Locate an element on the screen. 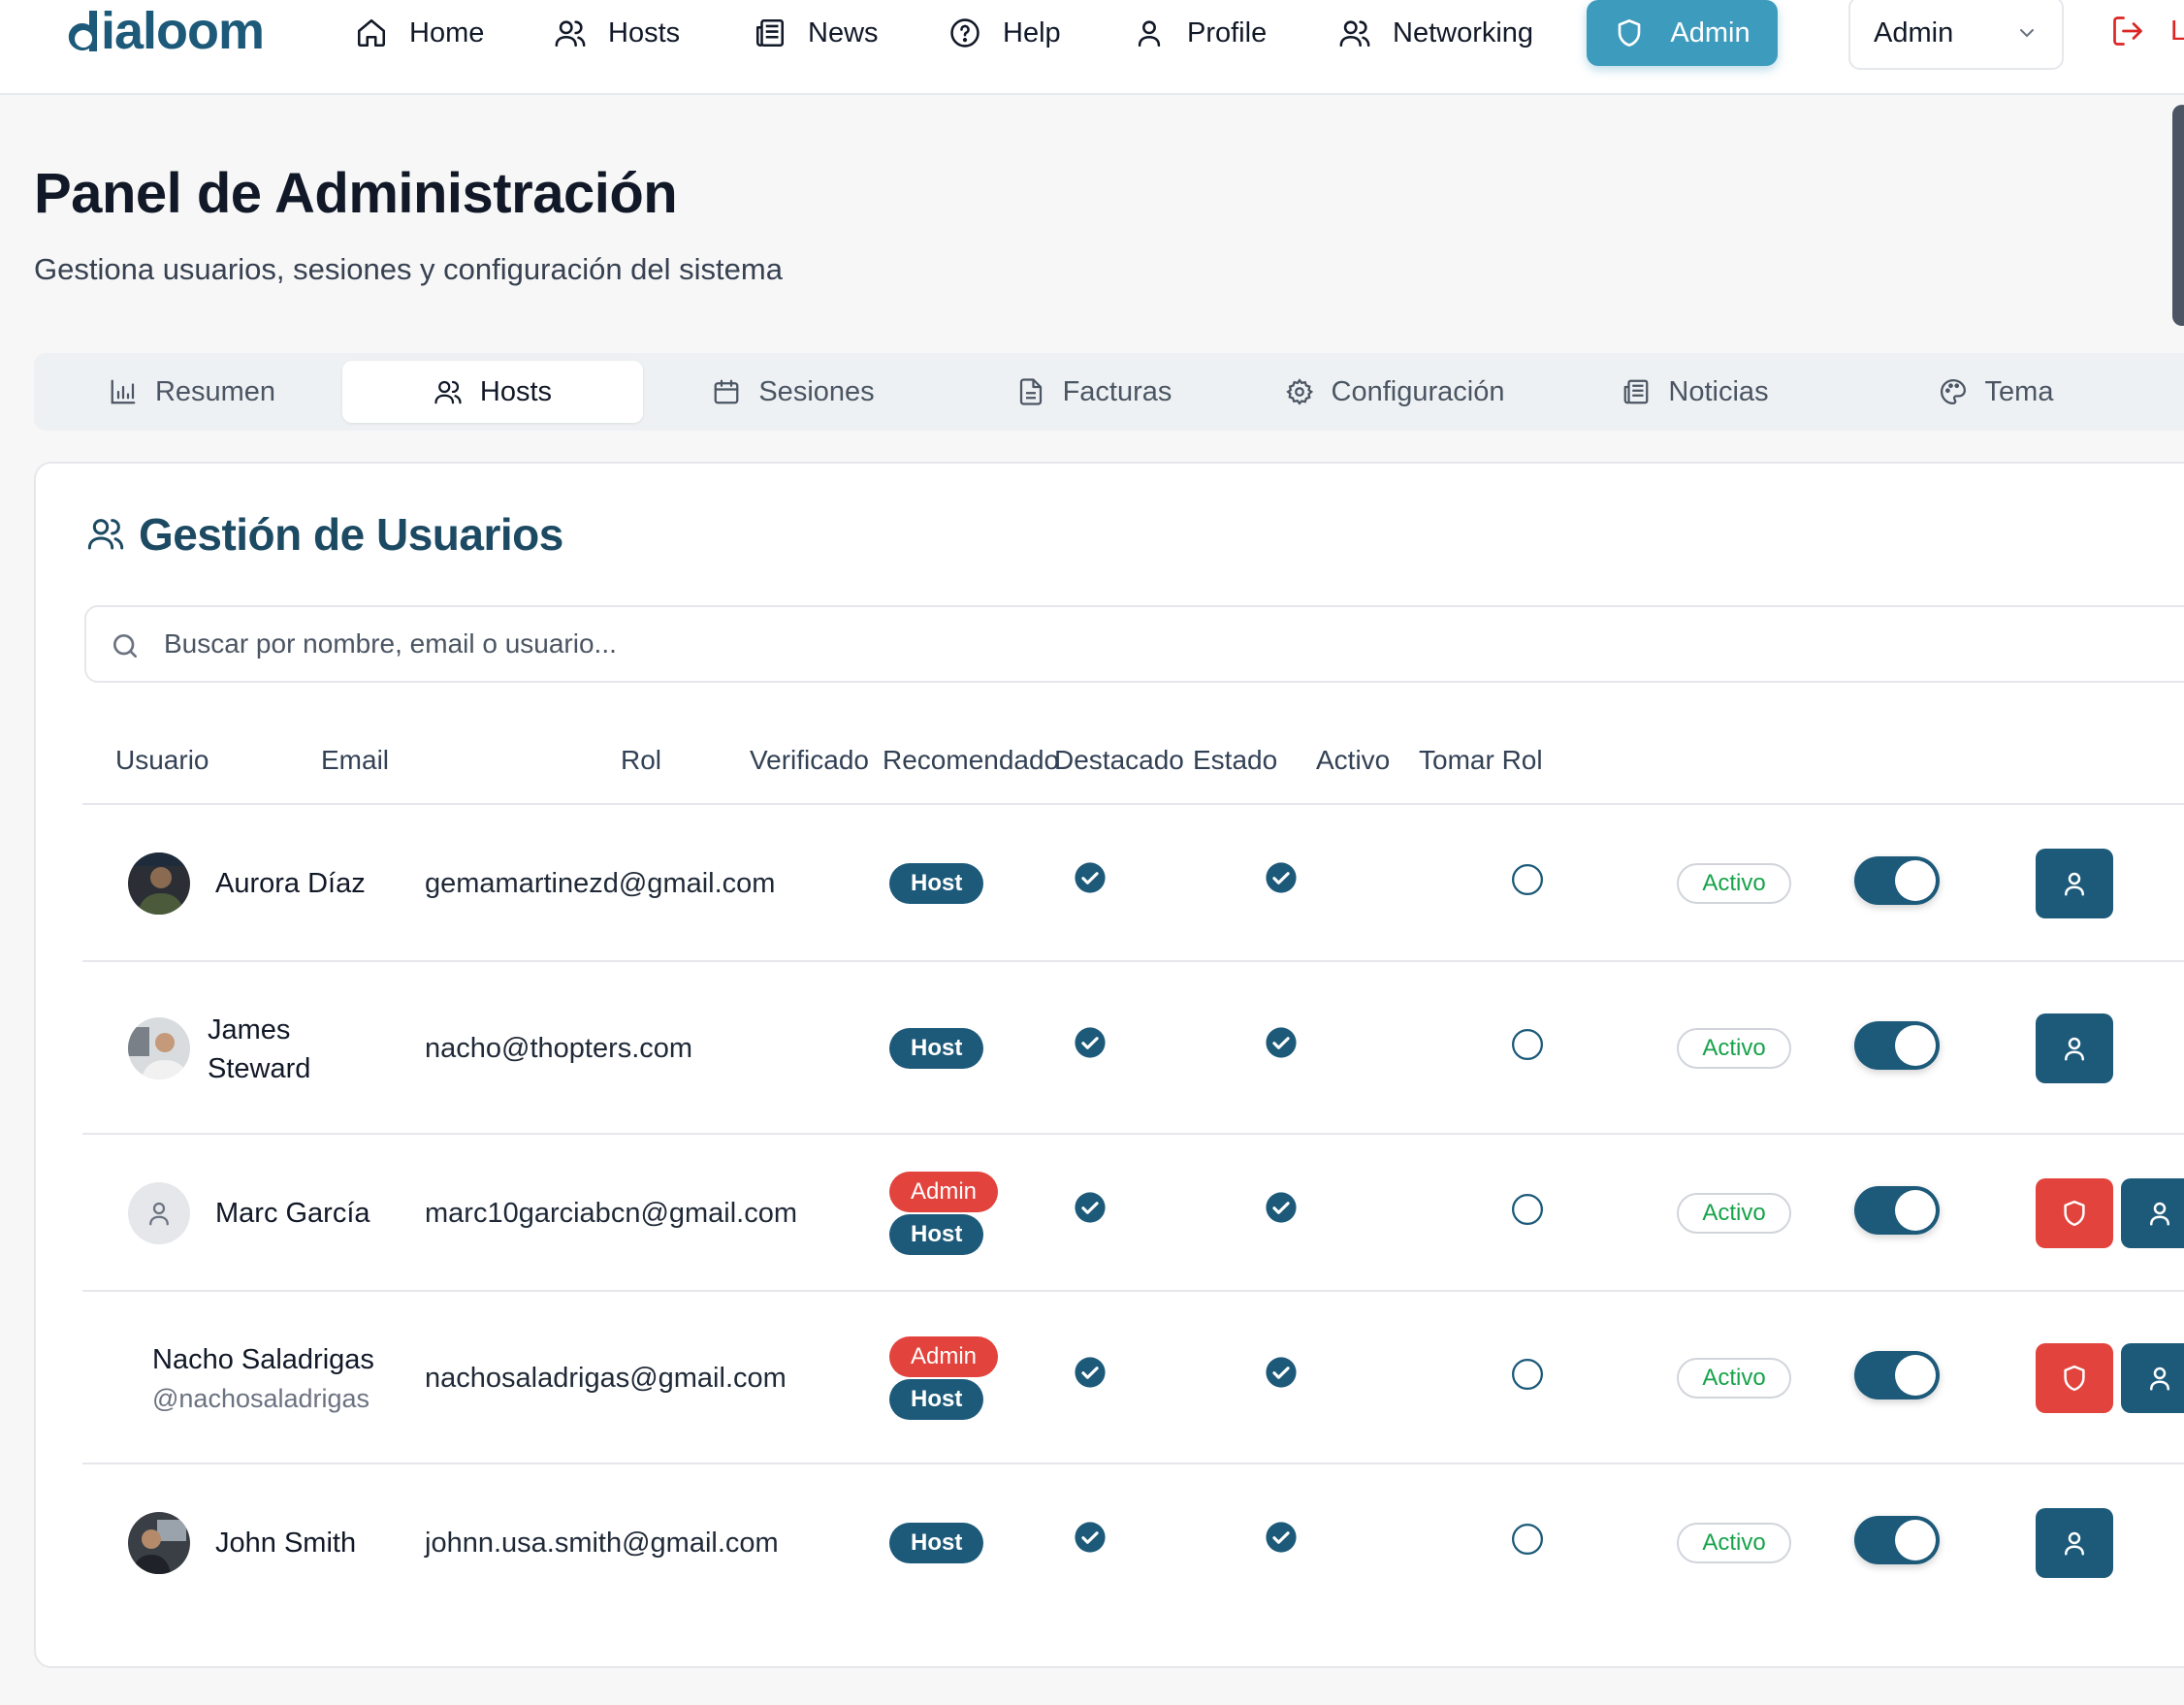  user-name-last: Steward is located at coordinates (259, 1068).